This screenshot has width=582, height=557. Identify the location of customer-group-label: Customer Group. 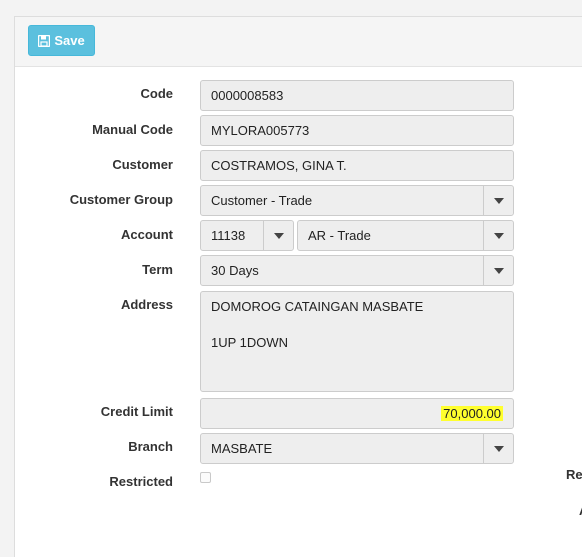
(121, 199).